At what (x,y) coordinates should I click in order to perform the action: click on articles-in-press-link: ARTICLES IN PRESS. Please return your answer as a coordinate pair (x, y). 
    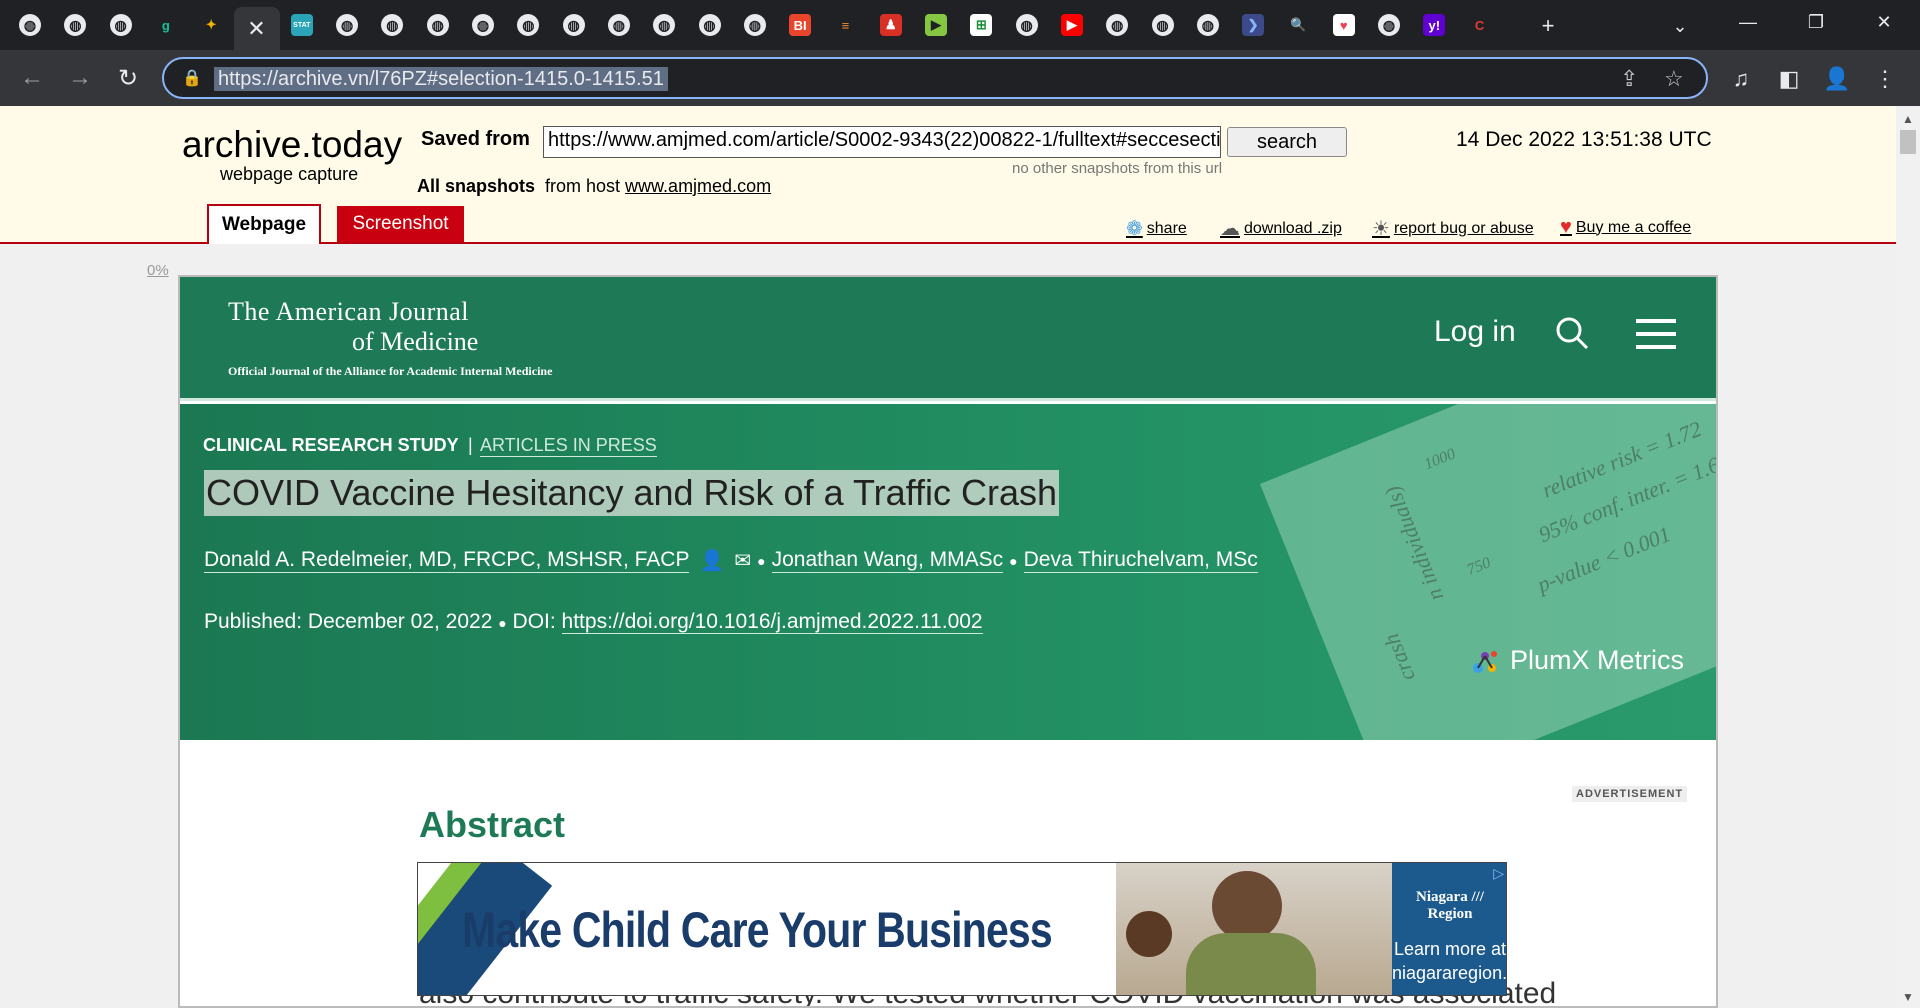
    Looking at the image, I should click on (568, 446).